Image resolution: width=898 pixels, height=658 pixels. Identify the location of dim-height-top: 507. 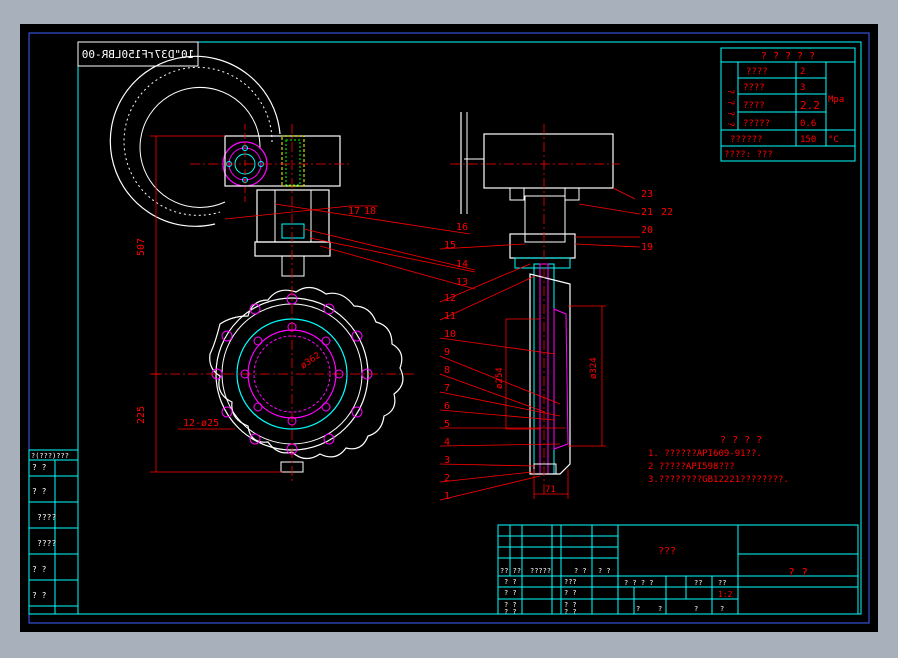
(141, 247).